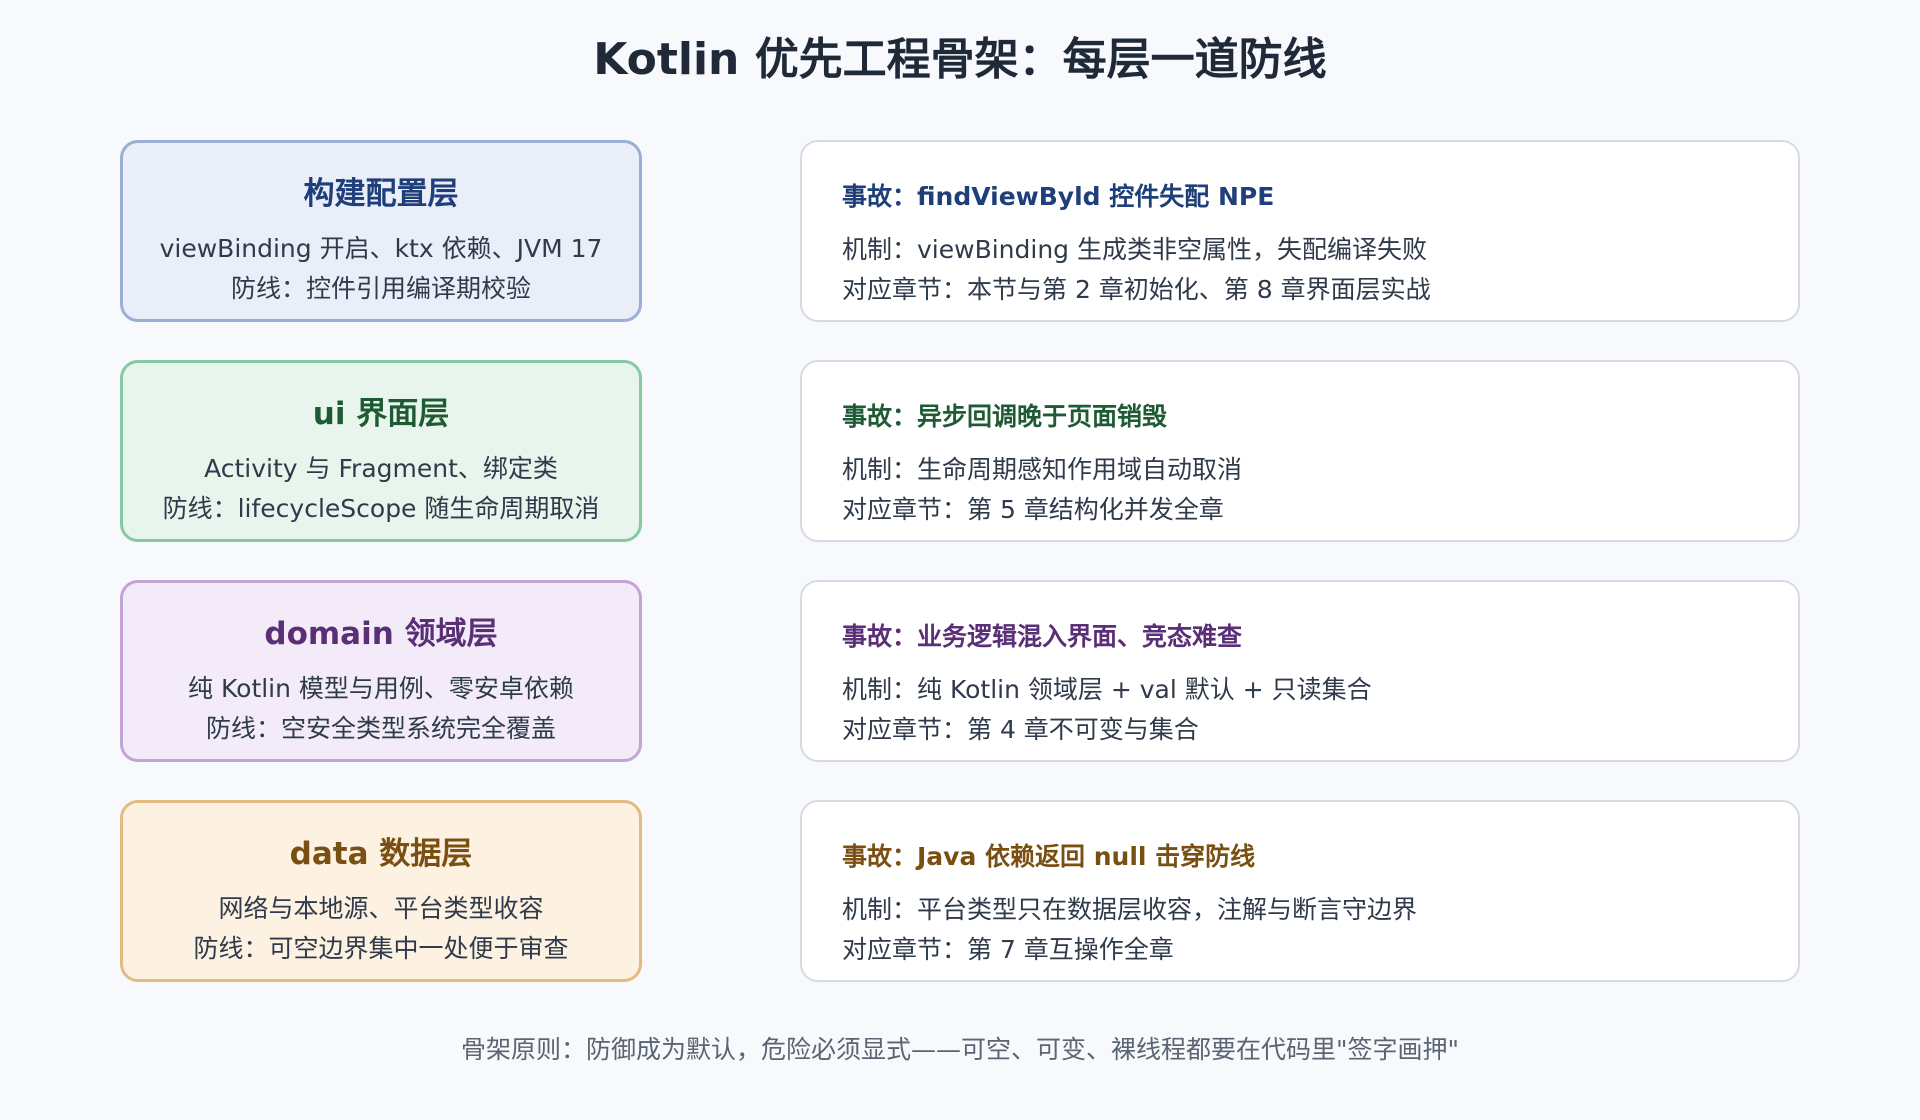 Image resolution: width=1920 pixels, height=1120 pixels. Describe the element at coordinates (381, 908) in the screenshot. I see `layer-description: 网络与本地源、平台类型收容` at that location.